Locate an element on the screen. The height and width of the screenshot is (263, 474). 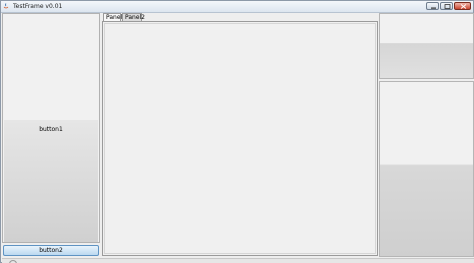
window-controls is located at coordinates (448, 6).